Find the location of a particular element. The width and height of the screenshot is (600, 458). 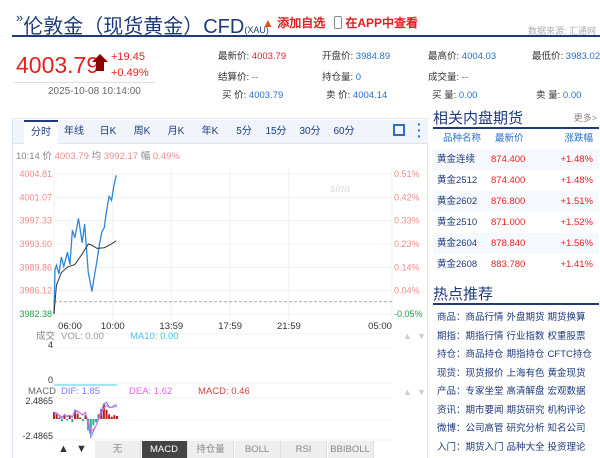

futures-row: 黄金连续 874.400 +1.48% is located at coordinates (516, 159).